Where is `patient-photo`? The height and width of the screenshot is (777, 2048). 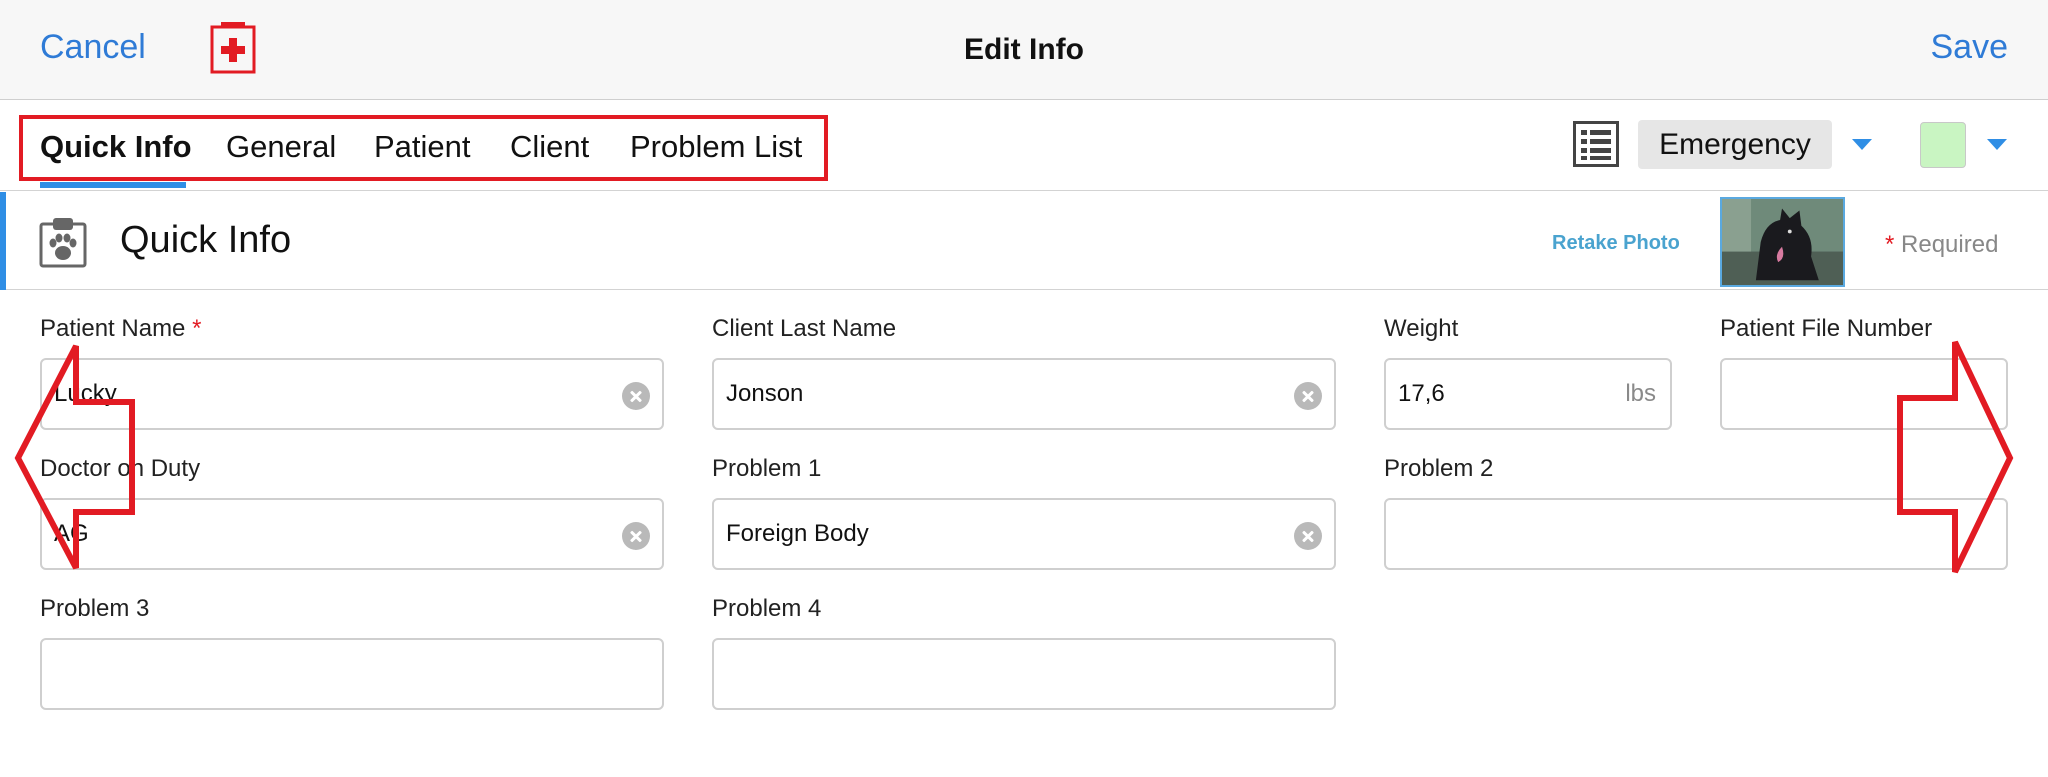
patient-photo is located at coordinates (1782, 242).